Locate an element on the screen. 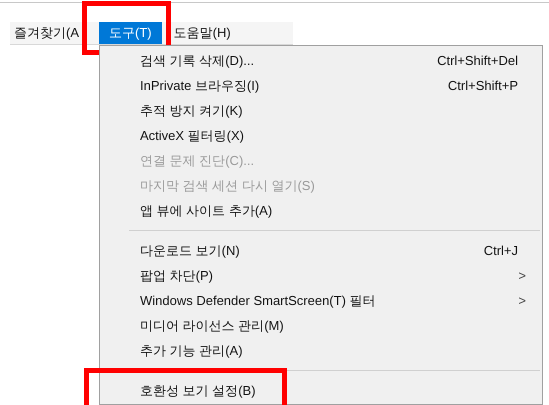  menu-item: 앱 뷰에 사이트 추가(A) is located at coordinates (321, 210).